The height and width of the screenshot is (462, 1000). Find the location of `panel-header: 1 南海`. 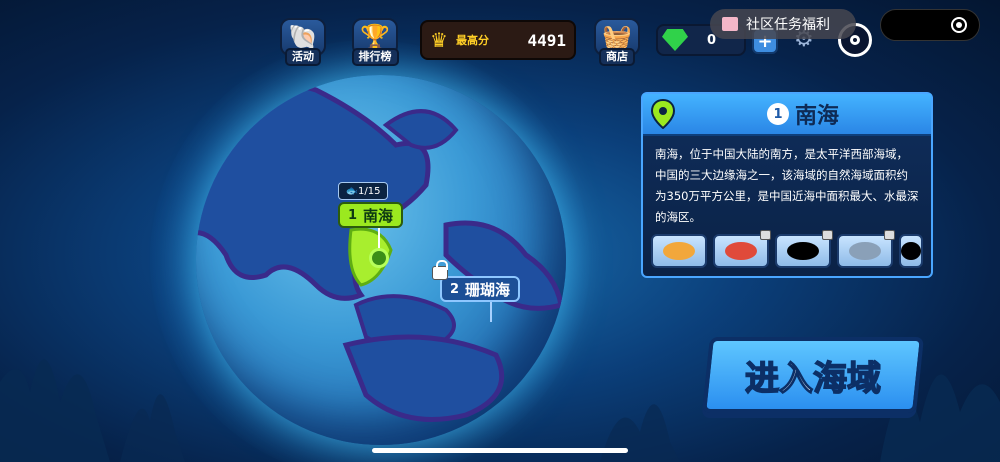

panel-header: 1 南海 is located at coordinates (787, 115).